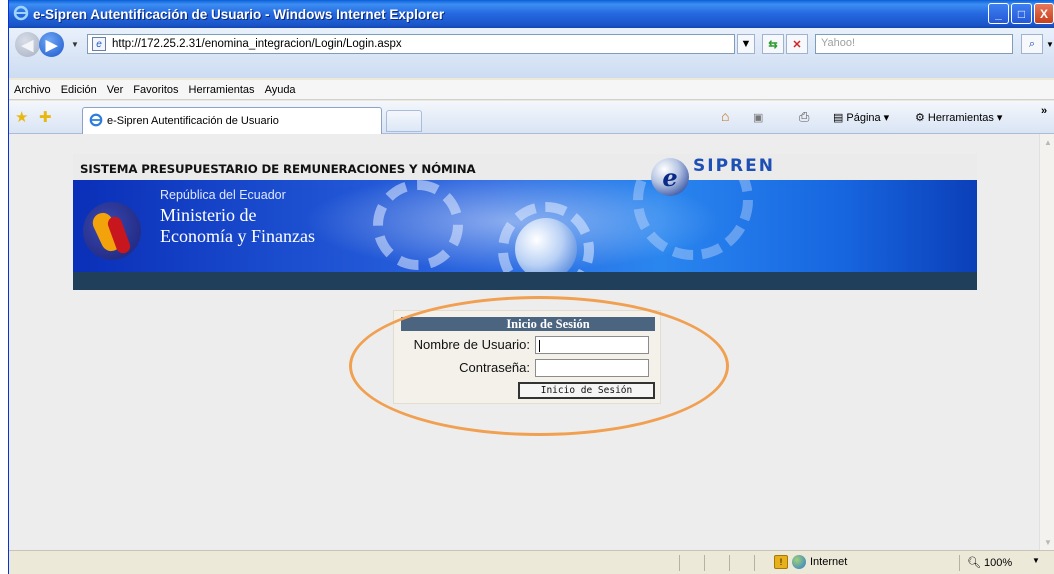 This screenshot has height=574, width=1054. Describe the element at coordinates (404, 121) in the screenshot. I see `new-tab-button` at that location.